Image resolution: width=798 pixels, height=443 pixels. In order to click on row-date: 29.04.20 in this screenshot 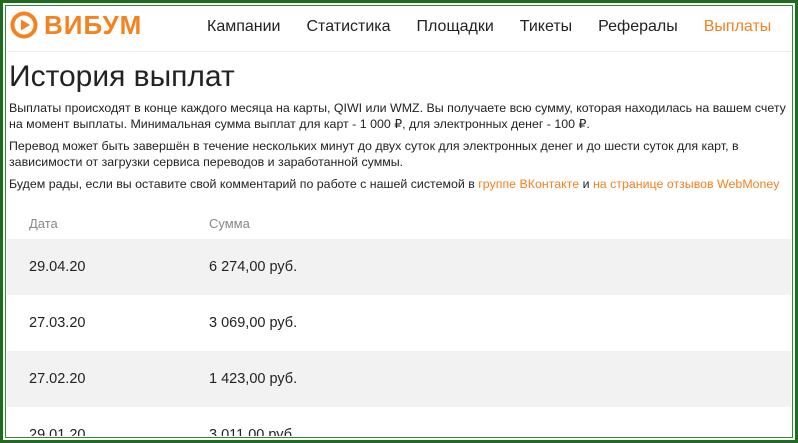, I will do `click(57, 267)`.